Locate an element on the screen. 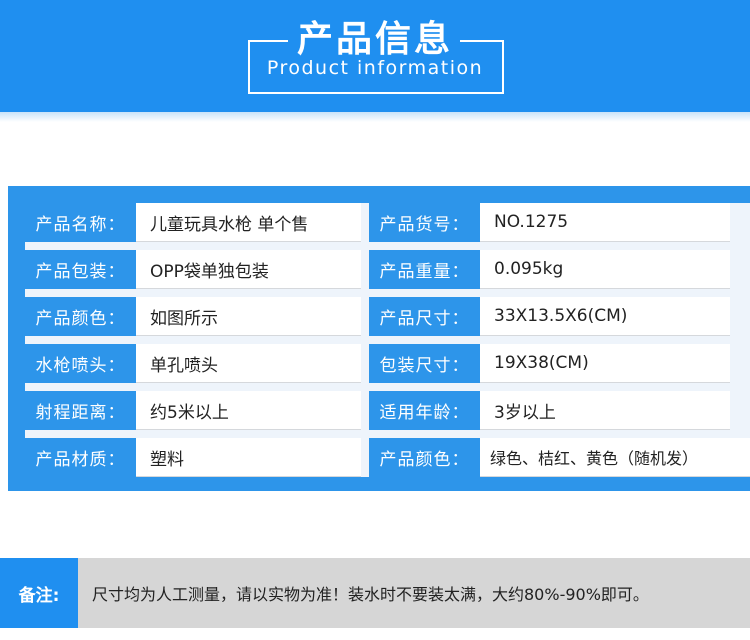 This screenshot has height=640, width=750. spec-value-material: 塑料 is located at coordinates (248, 457).